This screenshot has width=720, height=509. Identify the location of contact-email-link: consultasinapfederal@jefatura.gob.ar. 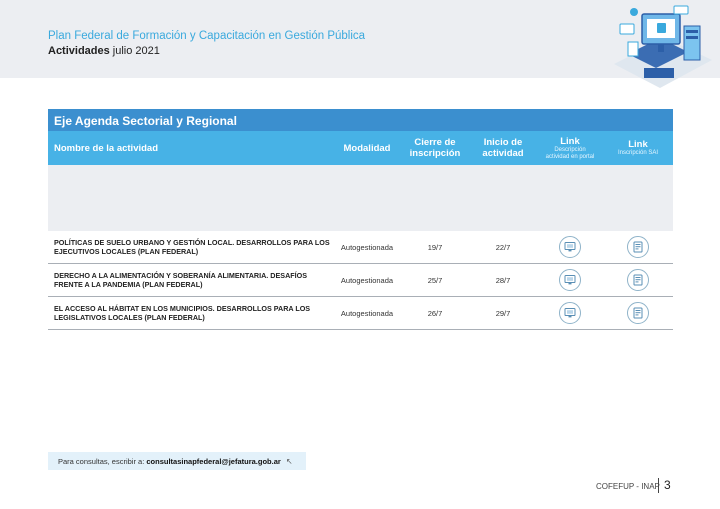
(213, 461).